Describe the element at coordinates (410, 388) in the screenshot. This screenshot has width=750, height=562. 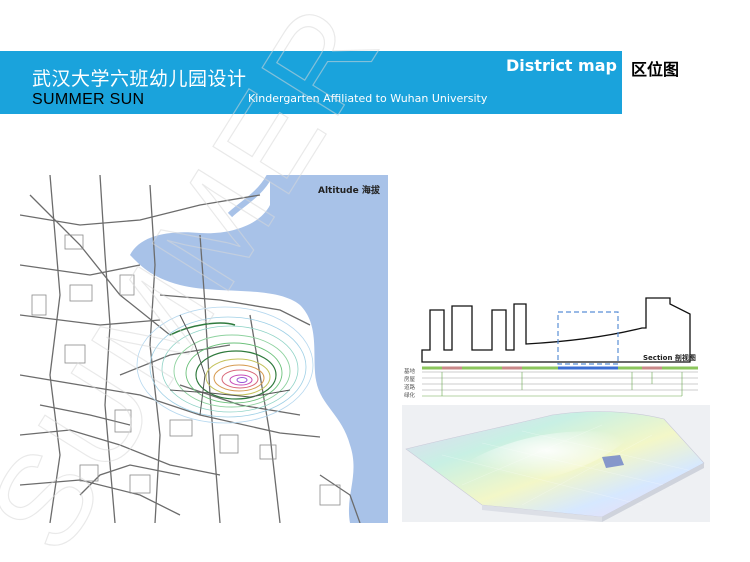
I see `legend-road: 道路` at that location.